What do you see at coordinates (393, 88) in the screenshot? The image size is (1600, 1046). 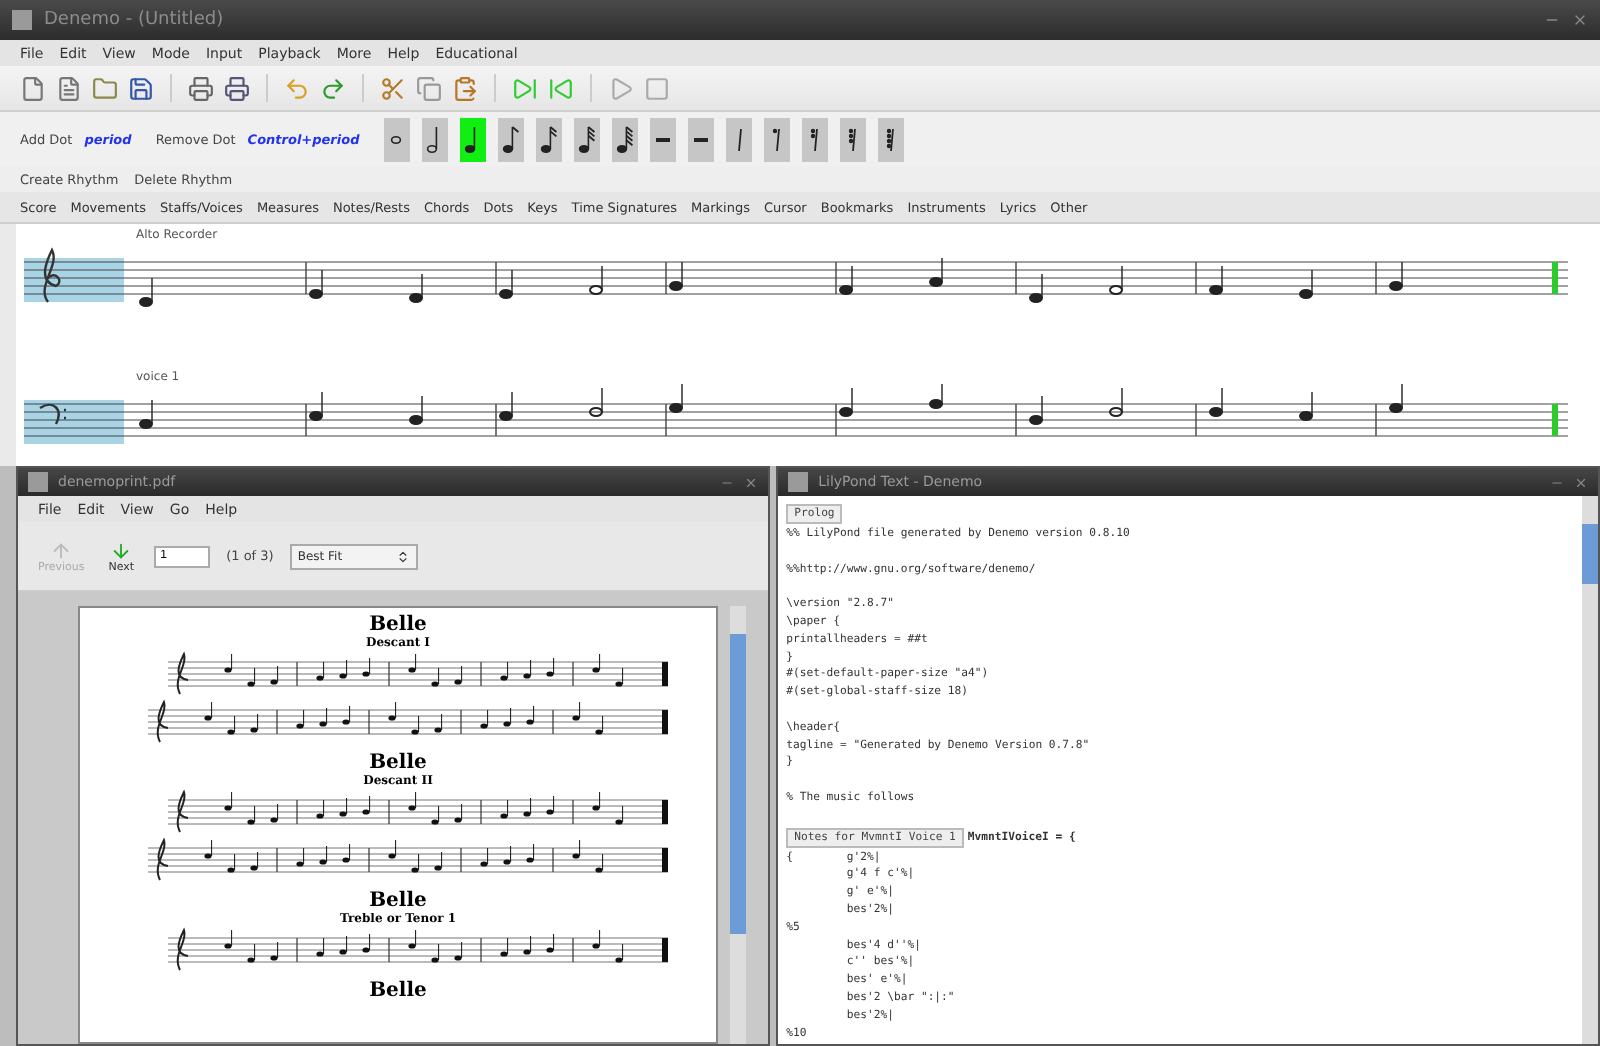 I see `cut-icon` at bounding box center [393, 88].